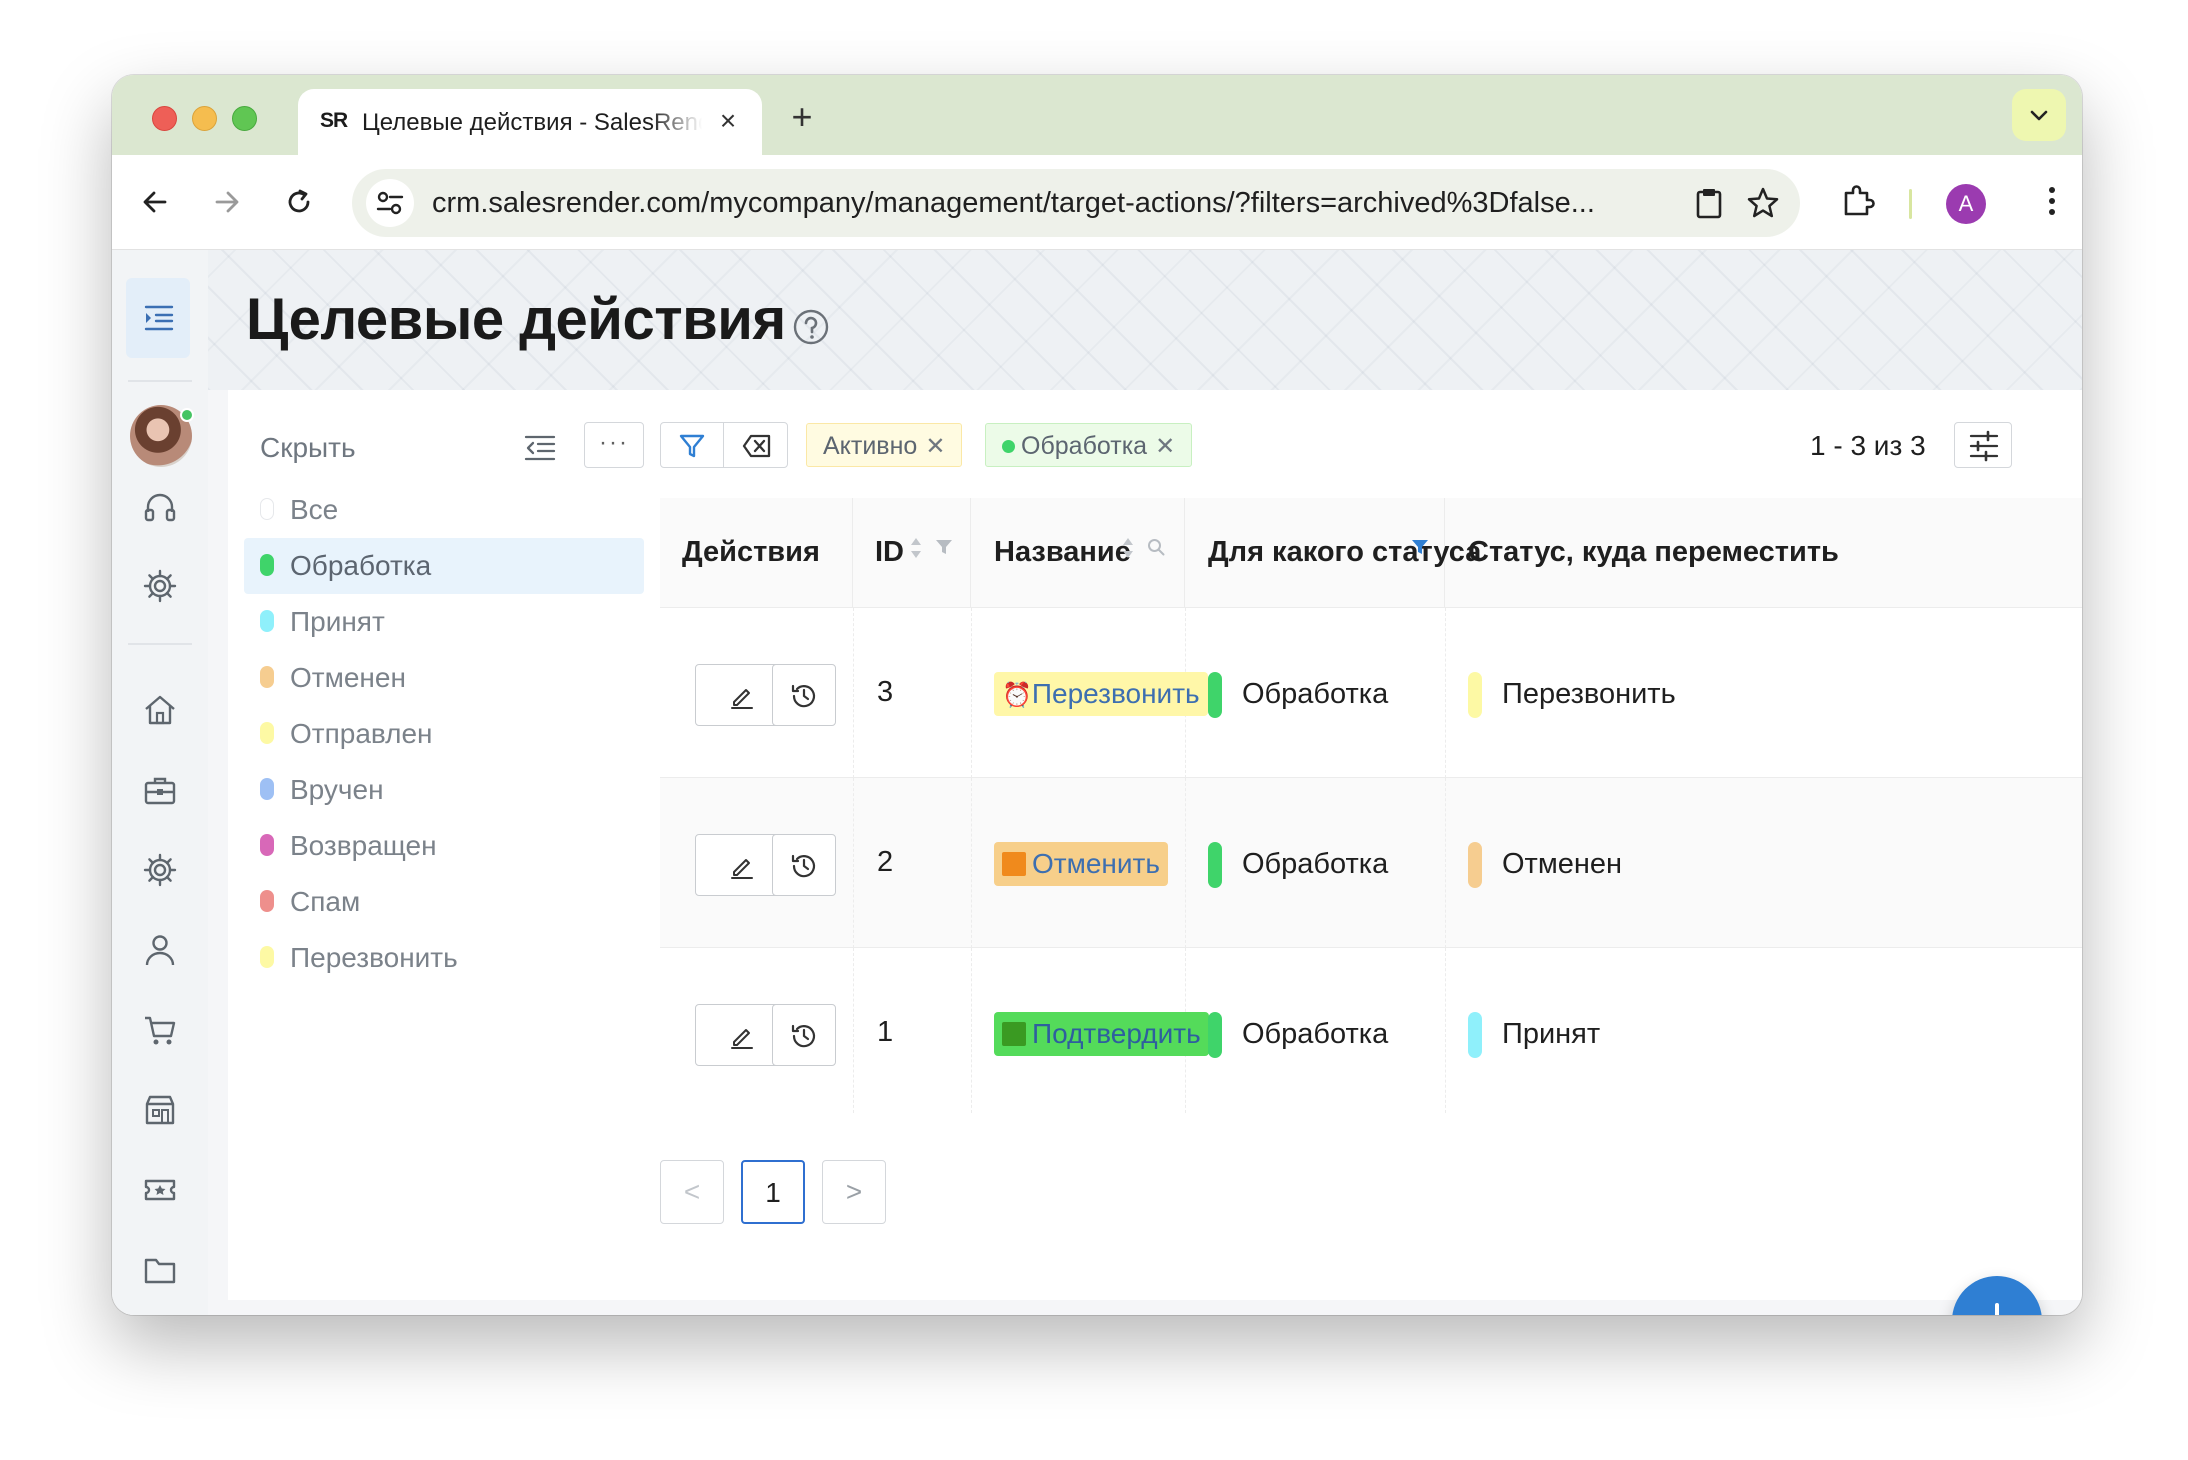 Image resolution: width=2188 pixels, height=1460 pixels. I want to click on status-item-all: Все, so click(444, 510).